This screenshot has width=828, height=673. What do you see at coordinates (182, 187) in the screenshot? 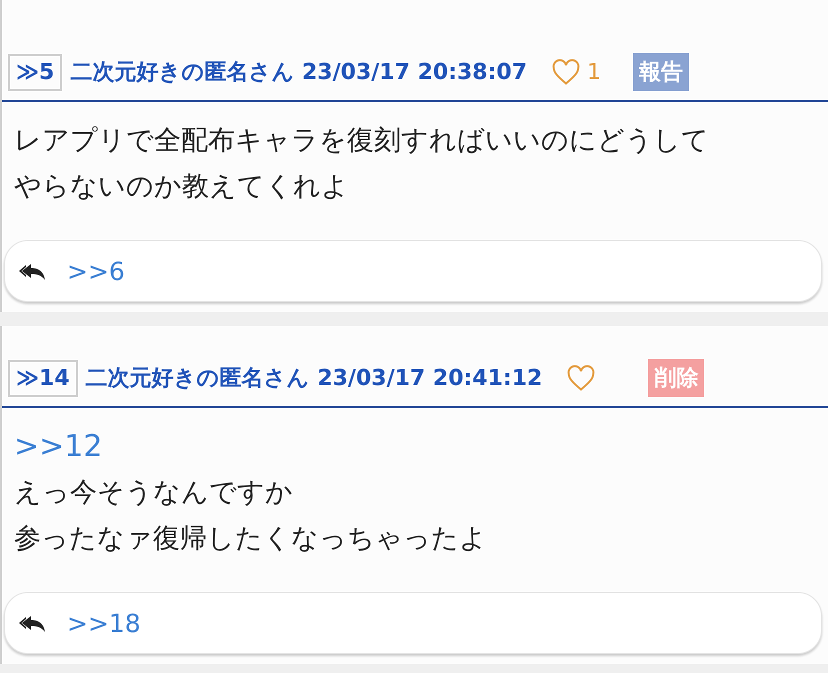
I see `post-text-line: やらないのか教えてくれよ` at bounding box center [182, 187].